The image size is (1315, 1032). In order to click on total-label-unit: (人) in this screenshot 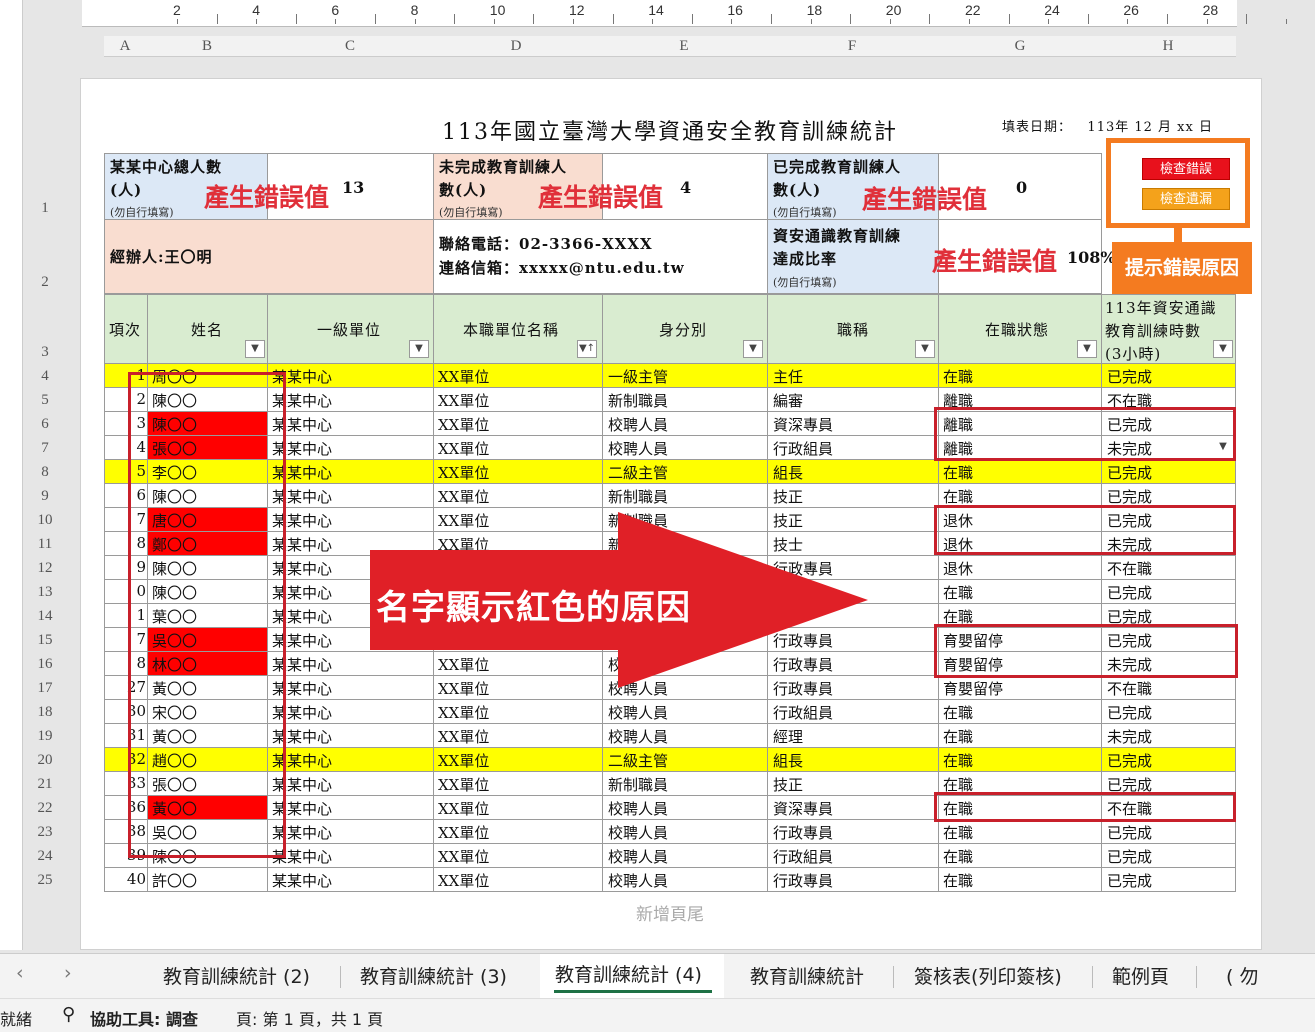, I will do `click(126, 190)`.